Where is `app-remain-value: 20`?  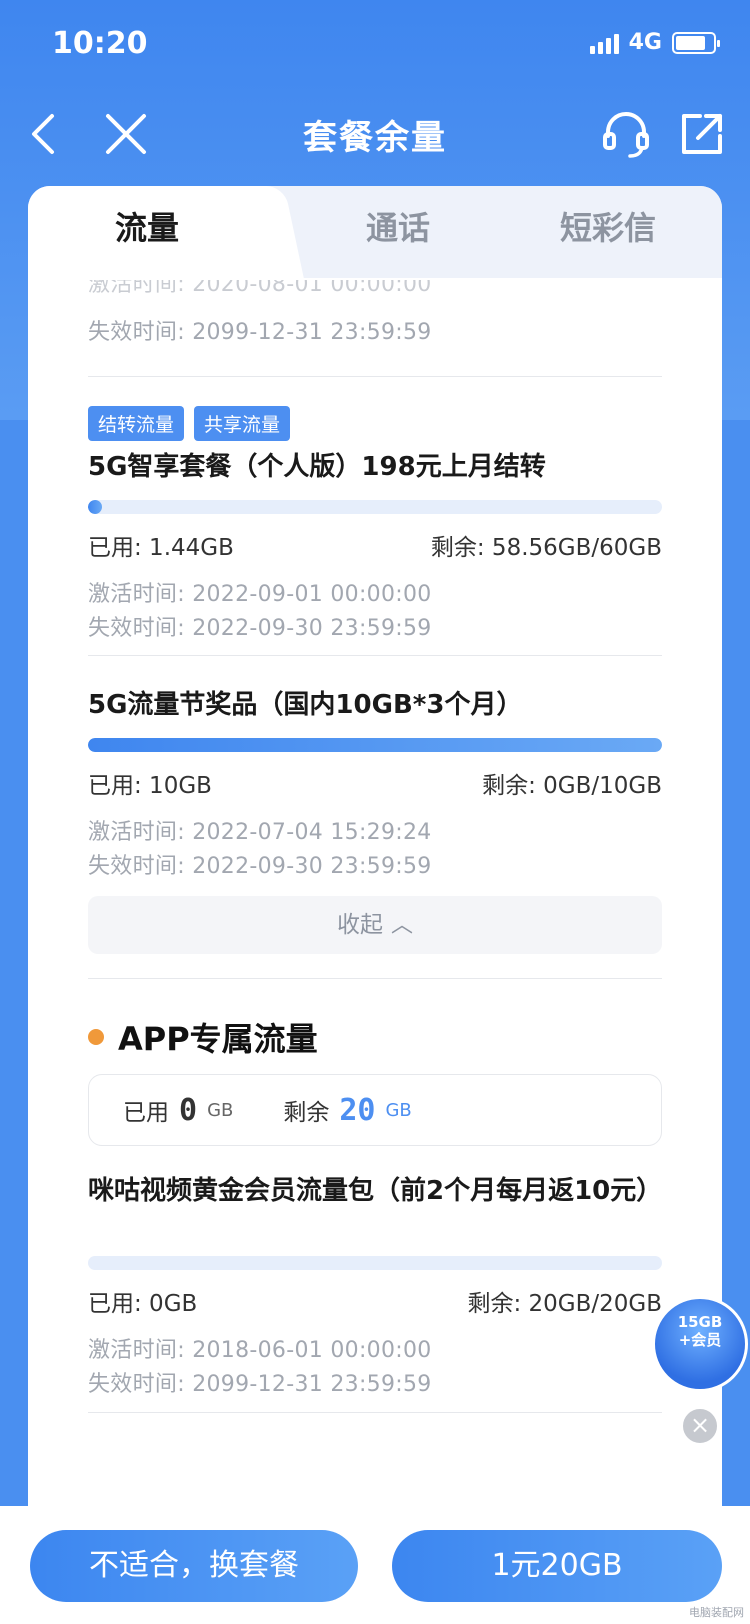 app-remain-value: 20 is located at coordinates (357, 1110).